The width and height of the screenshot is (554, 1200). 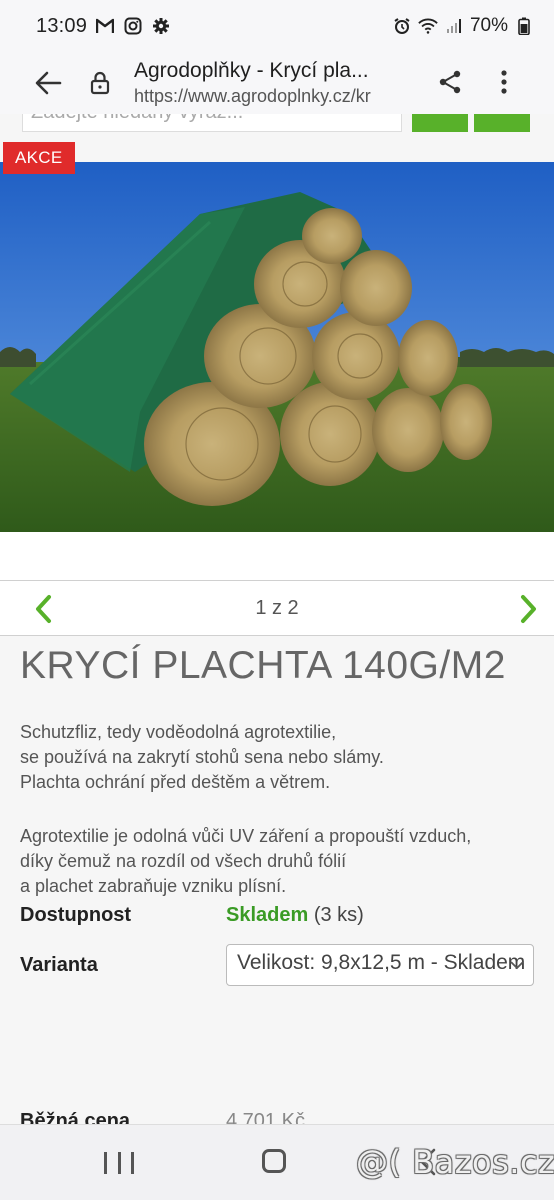 I want to click on variant-row: Varianta Velikost: 9,8x12,5 m - Skladem, so click(x=280, y=966).